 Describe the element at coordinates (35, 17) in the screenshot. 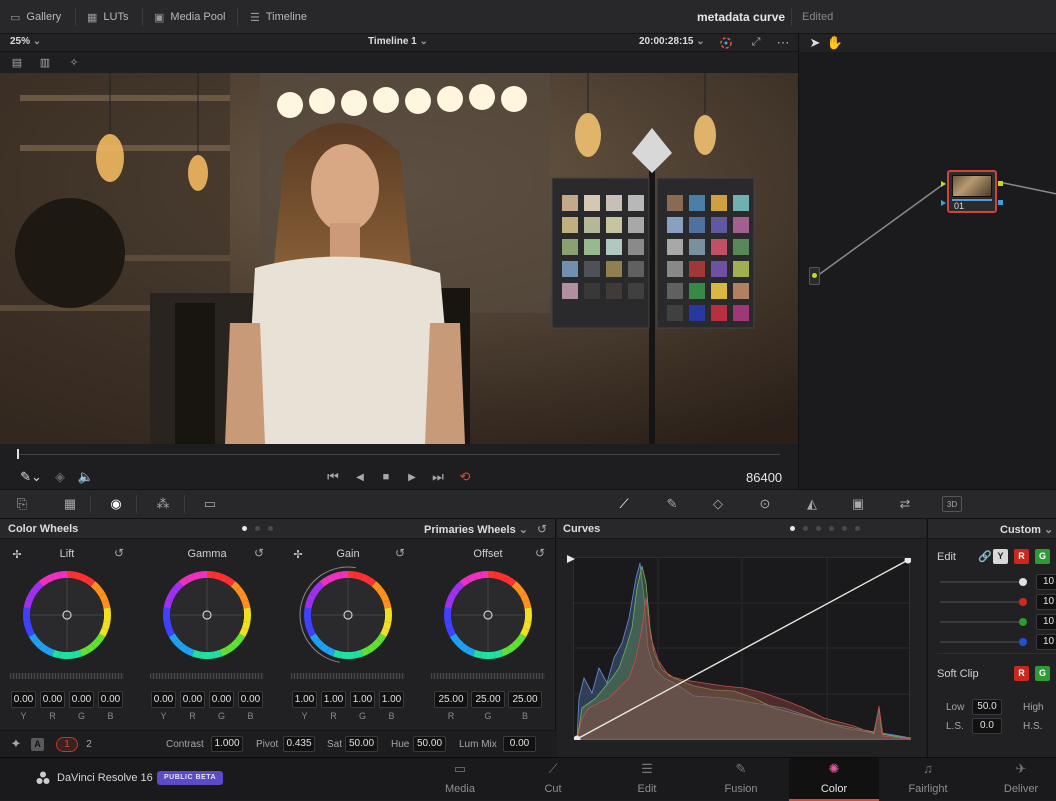

I see `gallery-button: ▭ Gallery` at that location.